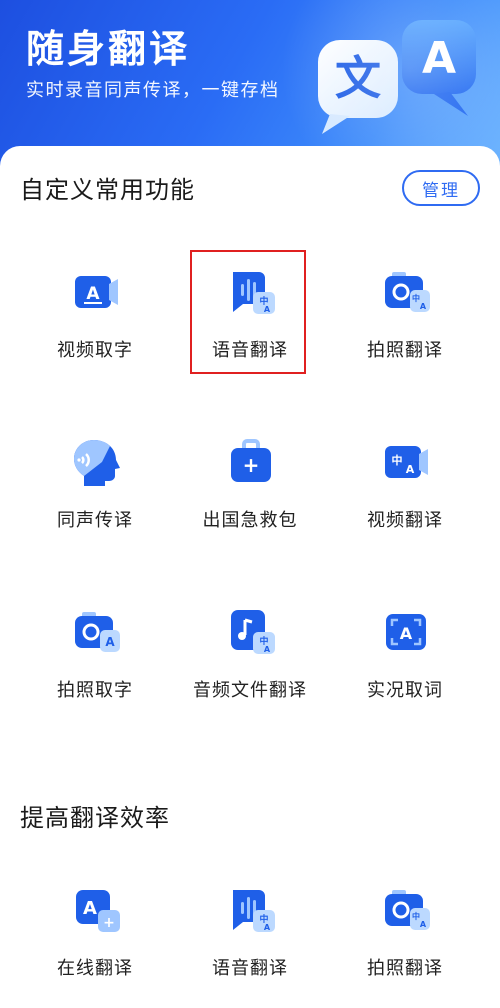 Image resolution: width=500 pixels, height=1008 pixels. I want to click on feature-video-translate: 中 A 视频翻译, so click(405, 490).